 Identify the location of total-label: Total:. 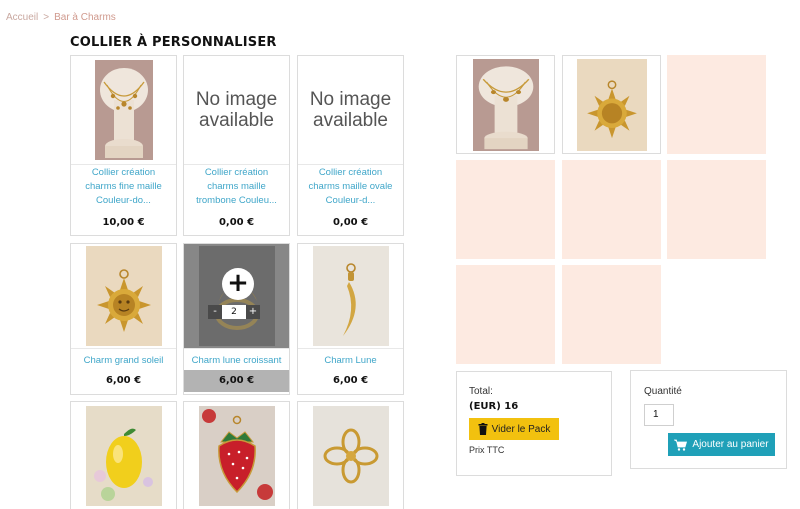
(481, 391).